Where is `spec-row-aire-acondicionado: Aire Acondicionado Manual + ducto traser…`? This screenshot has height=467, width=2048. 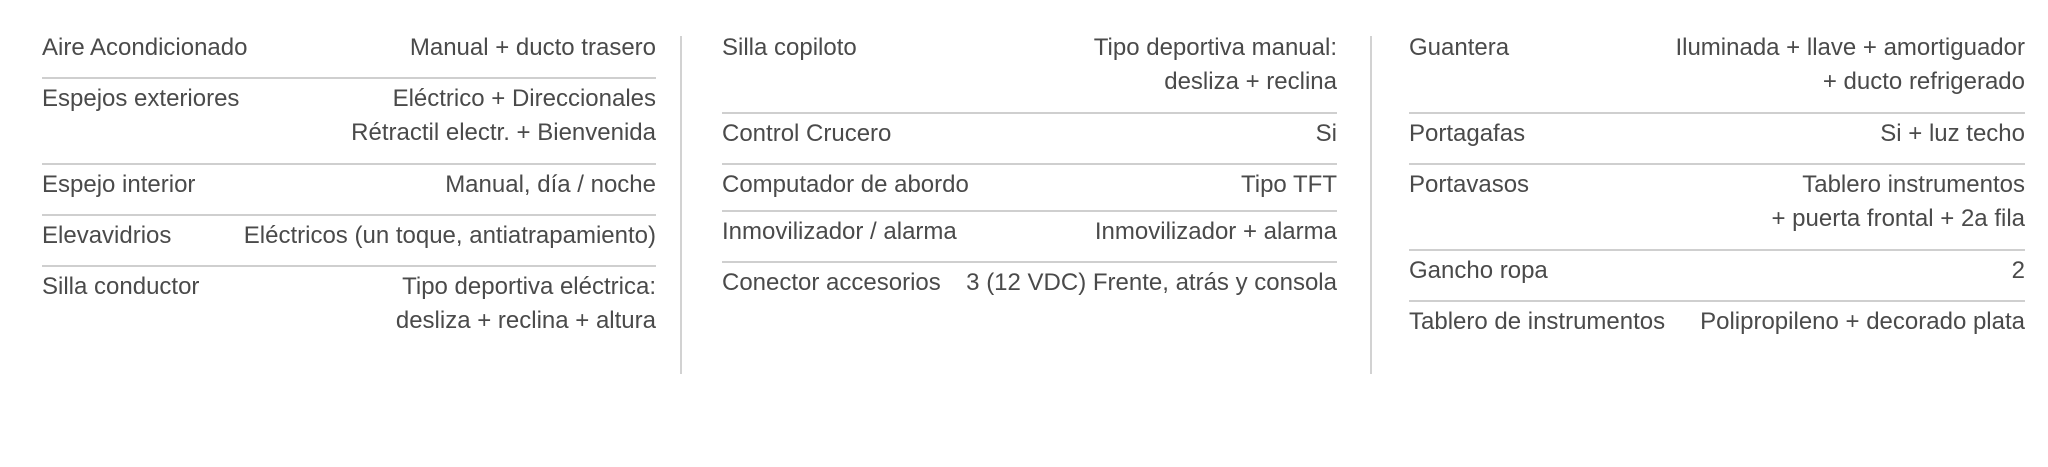
spec-row-aire-acondicionado: Aire Acondicionado Manual + ducto traser… is located at coordinates (349, 53).